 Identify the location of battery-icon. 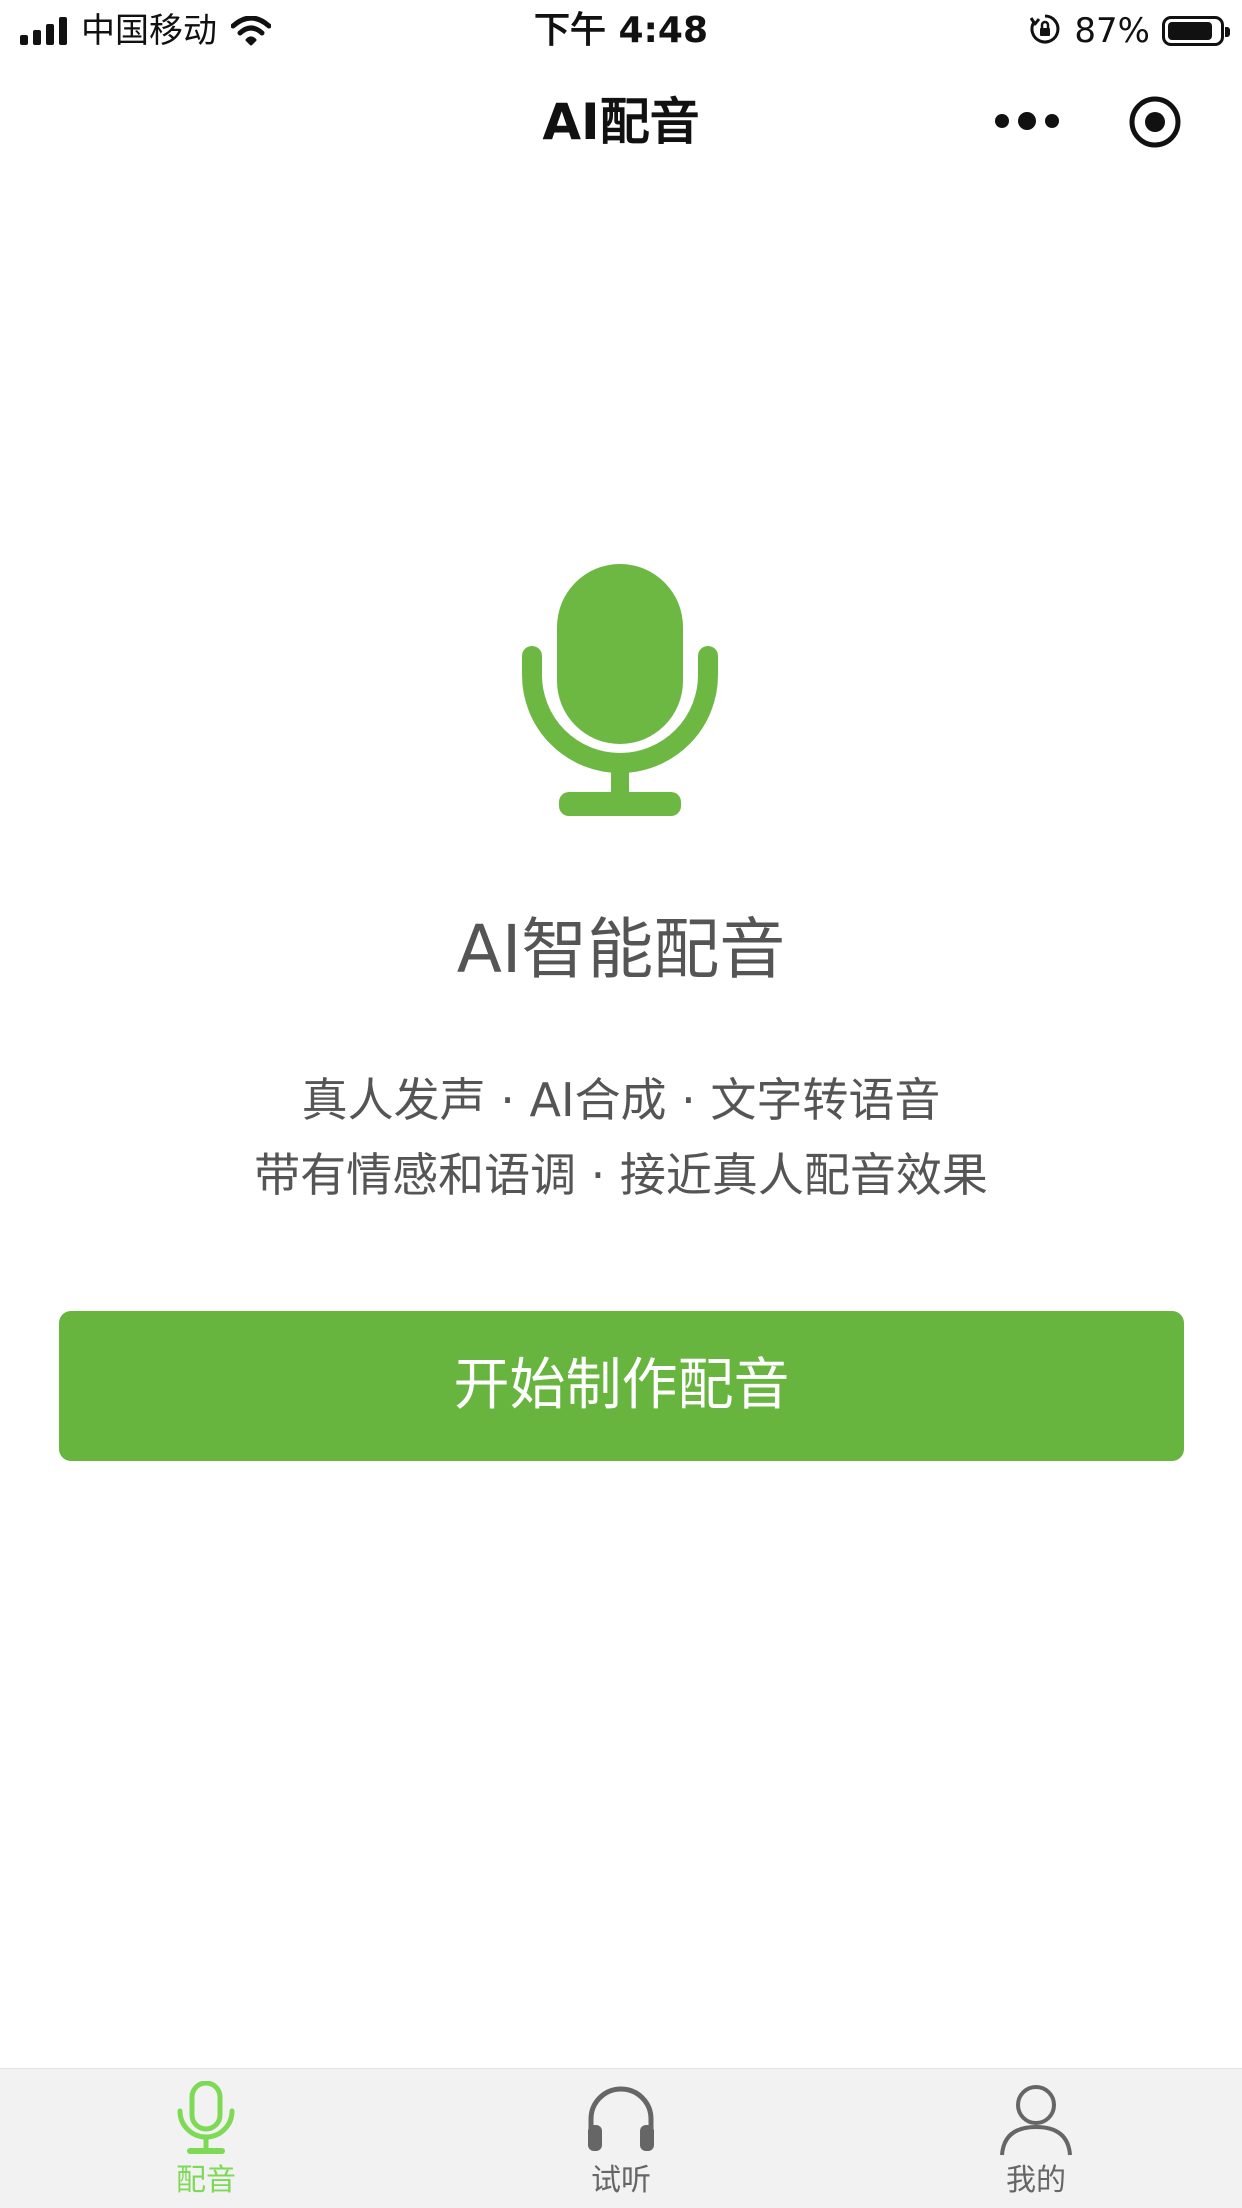
(1196, 31).